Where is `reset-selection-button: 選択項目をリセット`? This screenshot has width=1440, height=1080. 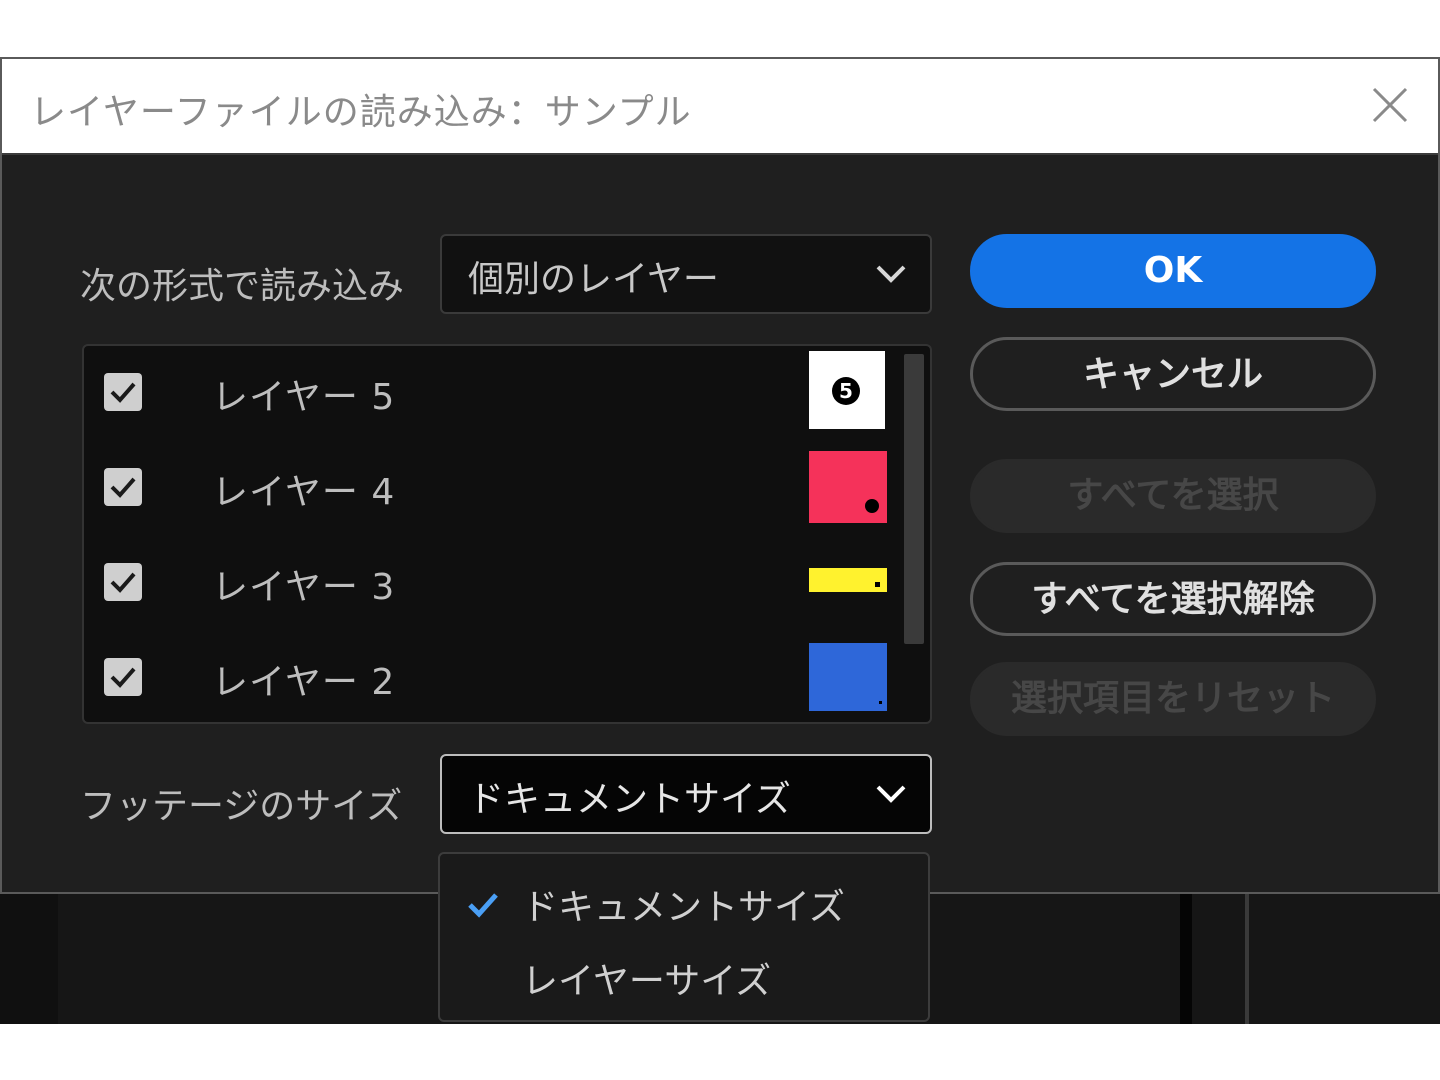 reset-selection-button: 選択項目をリセット is located at coordinates (1173, 699).